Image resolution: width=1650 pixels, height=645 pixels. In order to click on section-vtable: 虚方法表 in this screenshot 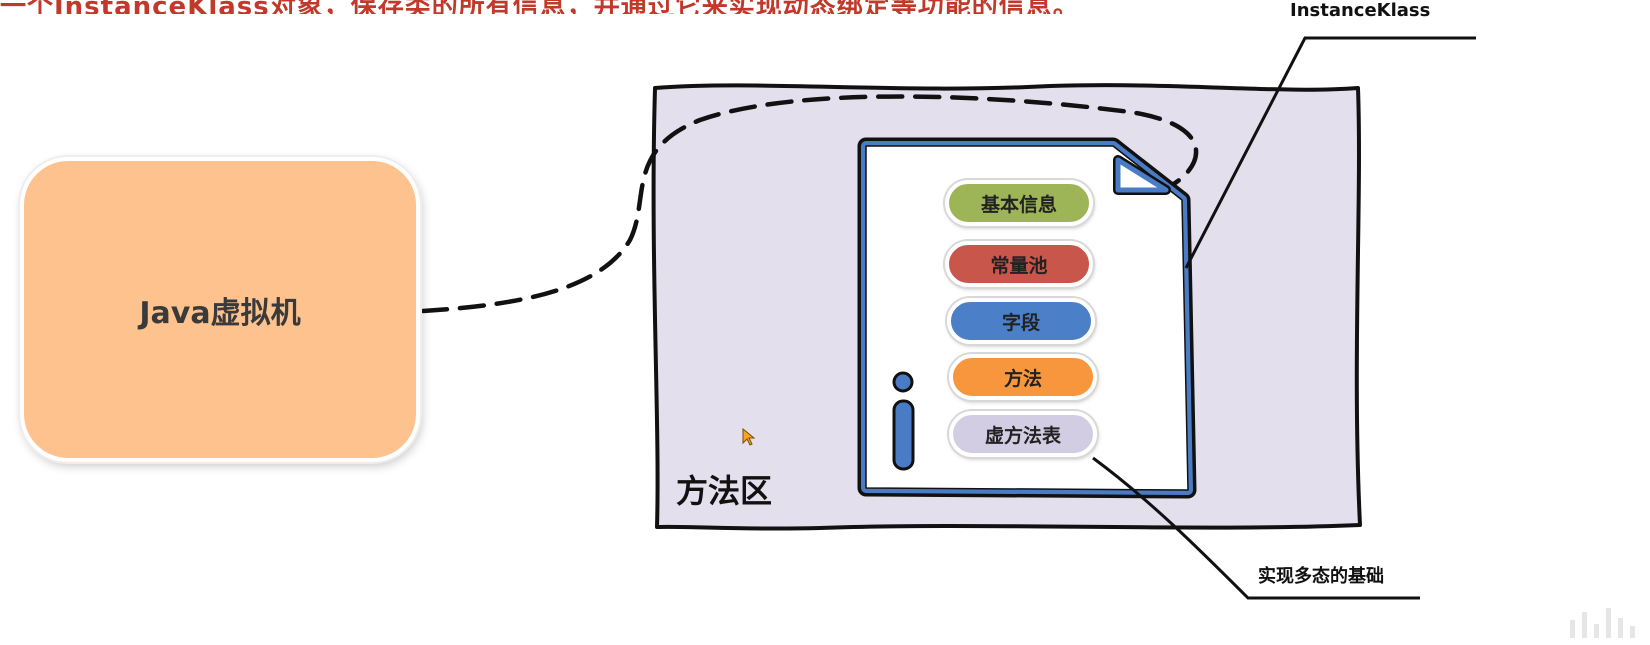, I will do `click(1023, 434)`.